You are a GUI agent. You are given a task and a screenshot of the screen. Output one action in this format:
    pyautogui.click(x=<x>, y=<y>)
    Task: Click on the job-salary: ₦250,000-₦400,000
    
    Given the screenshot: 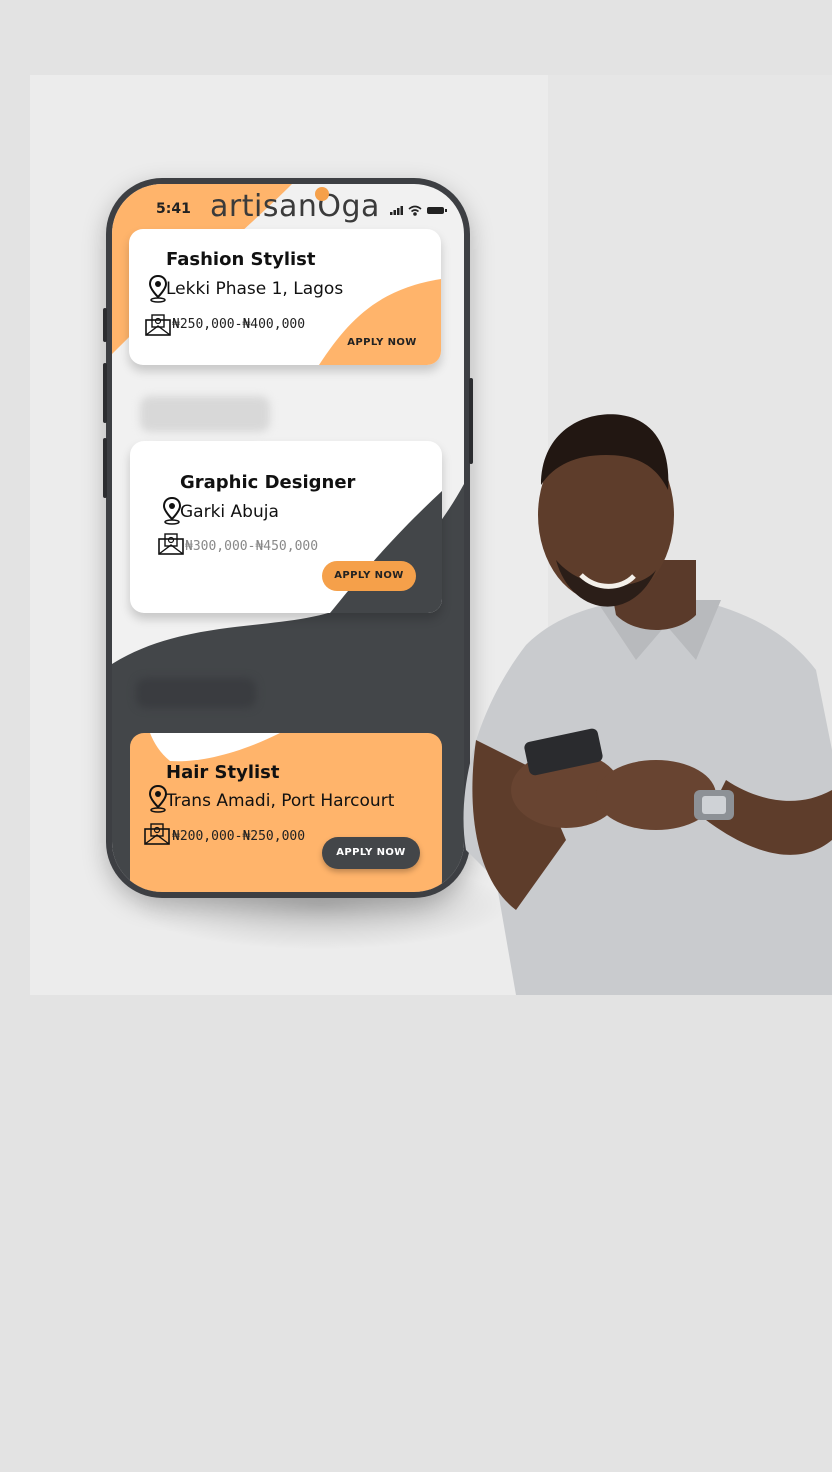 What is the action you would take?
    pyautogui.click(x=239, y=324)
    